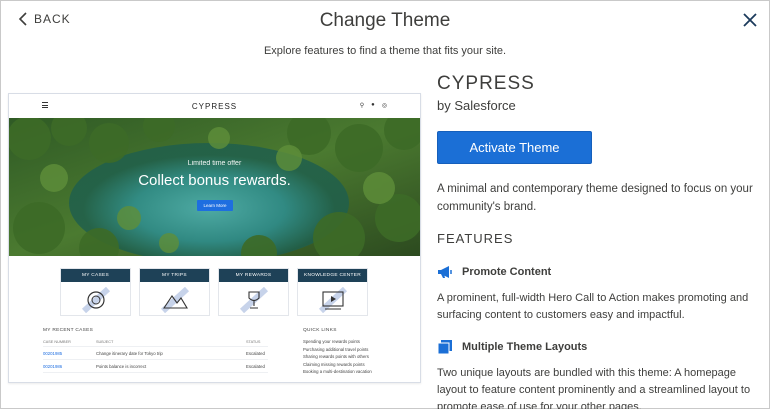 This screenshot has width=770, height=409. I want to click on page-title: Change Theme, so click(385, 20).